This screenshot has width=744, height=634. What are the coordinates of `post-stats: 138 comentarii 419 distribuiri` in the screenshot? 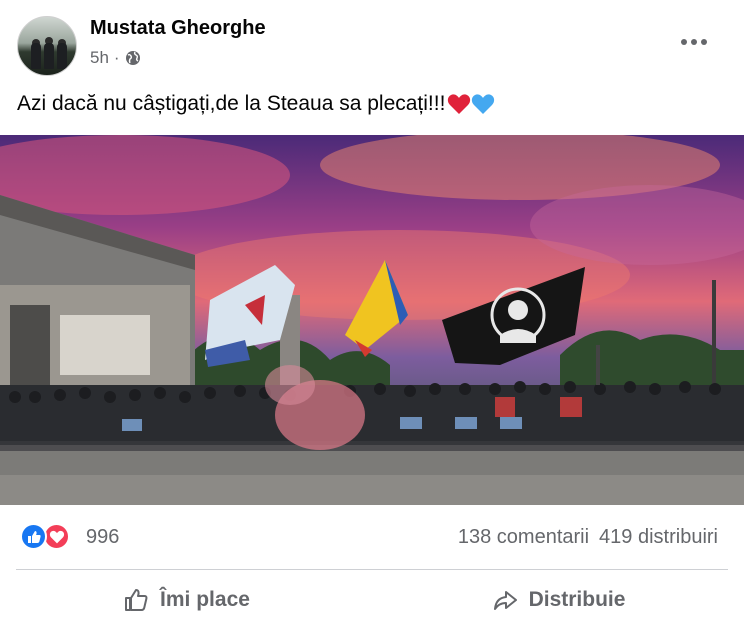 It's located at (588, 537).